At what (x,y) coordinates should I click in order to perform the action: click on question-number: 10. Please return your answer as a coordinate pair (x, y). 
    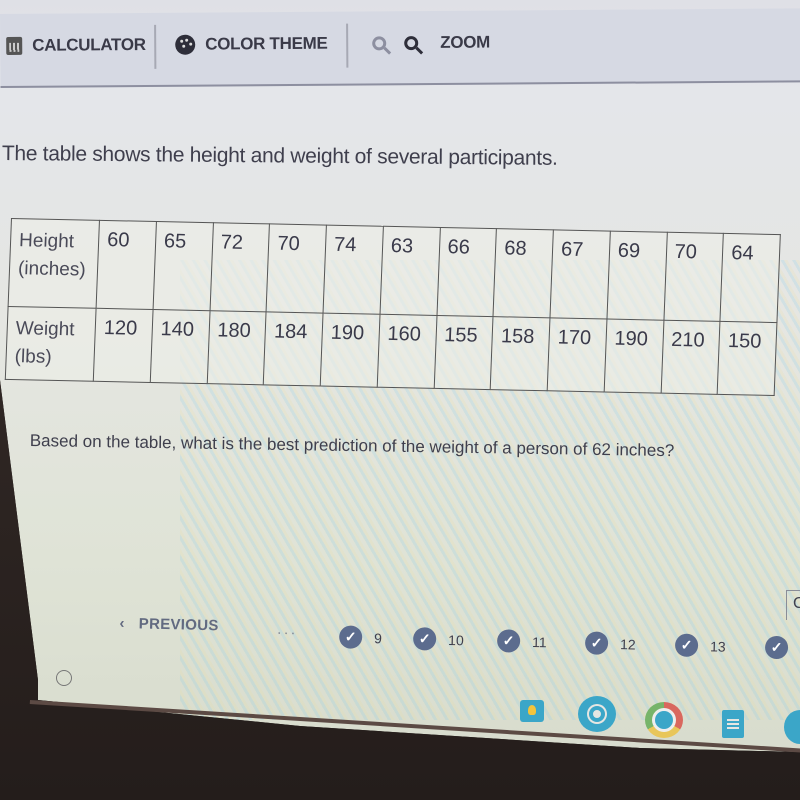
    Looking at the image, I should click on (455, 639).